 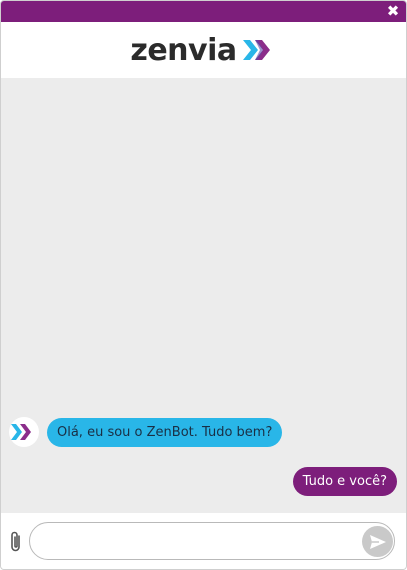 I want to click on user-message: Tudo e você?, so click(x=344, y=481).